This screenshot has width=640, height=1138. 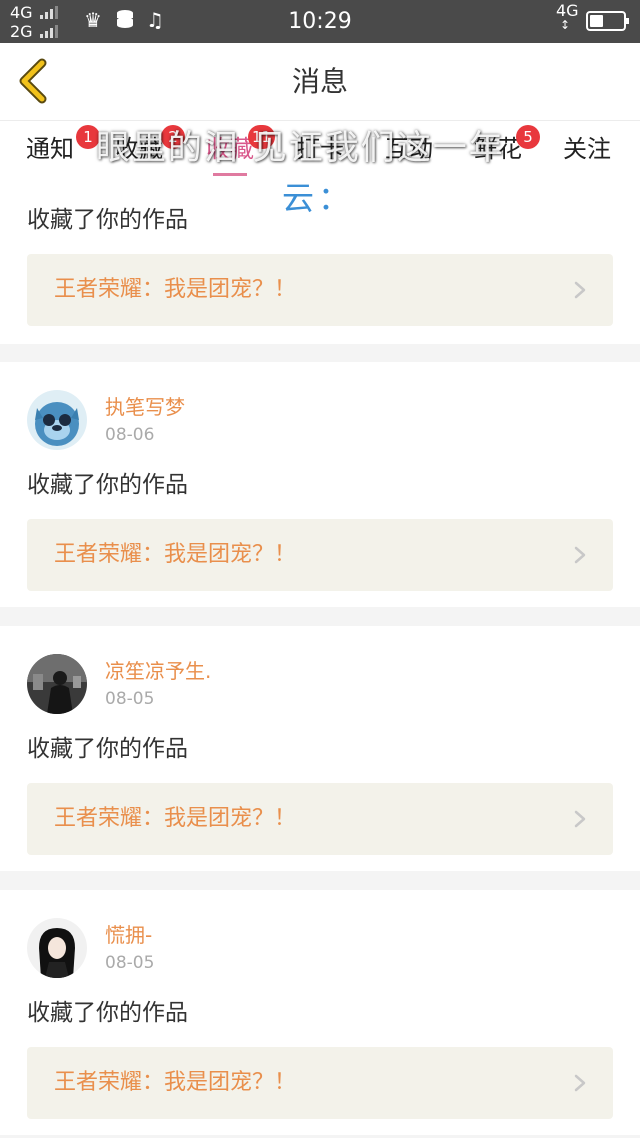 What do you see at coordinates (528, 137) in the screenshot?
I see `unread-badge: 5` at bounding box center [528, 137].